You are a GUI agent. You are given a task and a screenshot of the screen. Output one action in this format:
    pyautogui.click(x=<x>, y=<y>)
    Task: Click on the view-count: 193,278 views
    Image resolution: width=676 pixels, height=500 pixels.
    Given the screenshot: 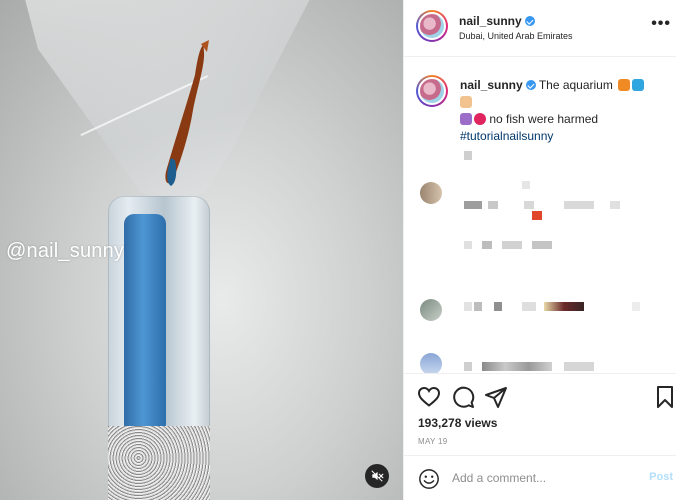 What is the action you would take?
    pyautogui.click(x=457, y=423)
    